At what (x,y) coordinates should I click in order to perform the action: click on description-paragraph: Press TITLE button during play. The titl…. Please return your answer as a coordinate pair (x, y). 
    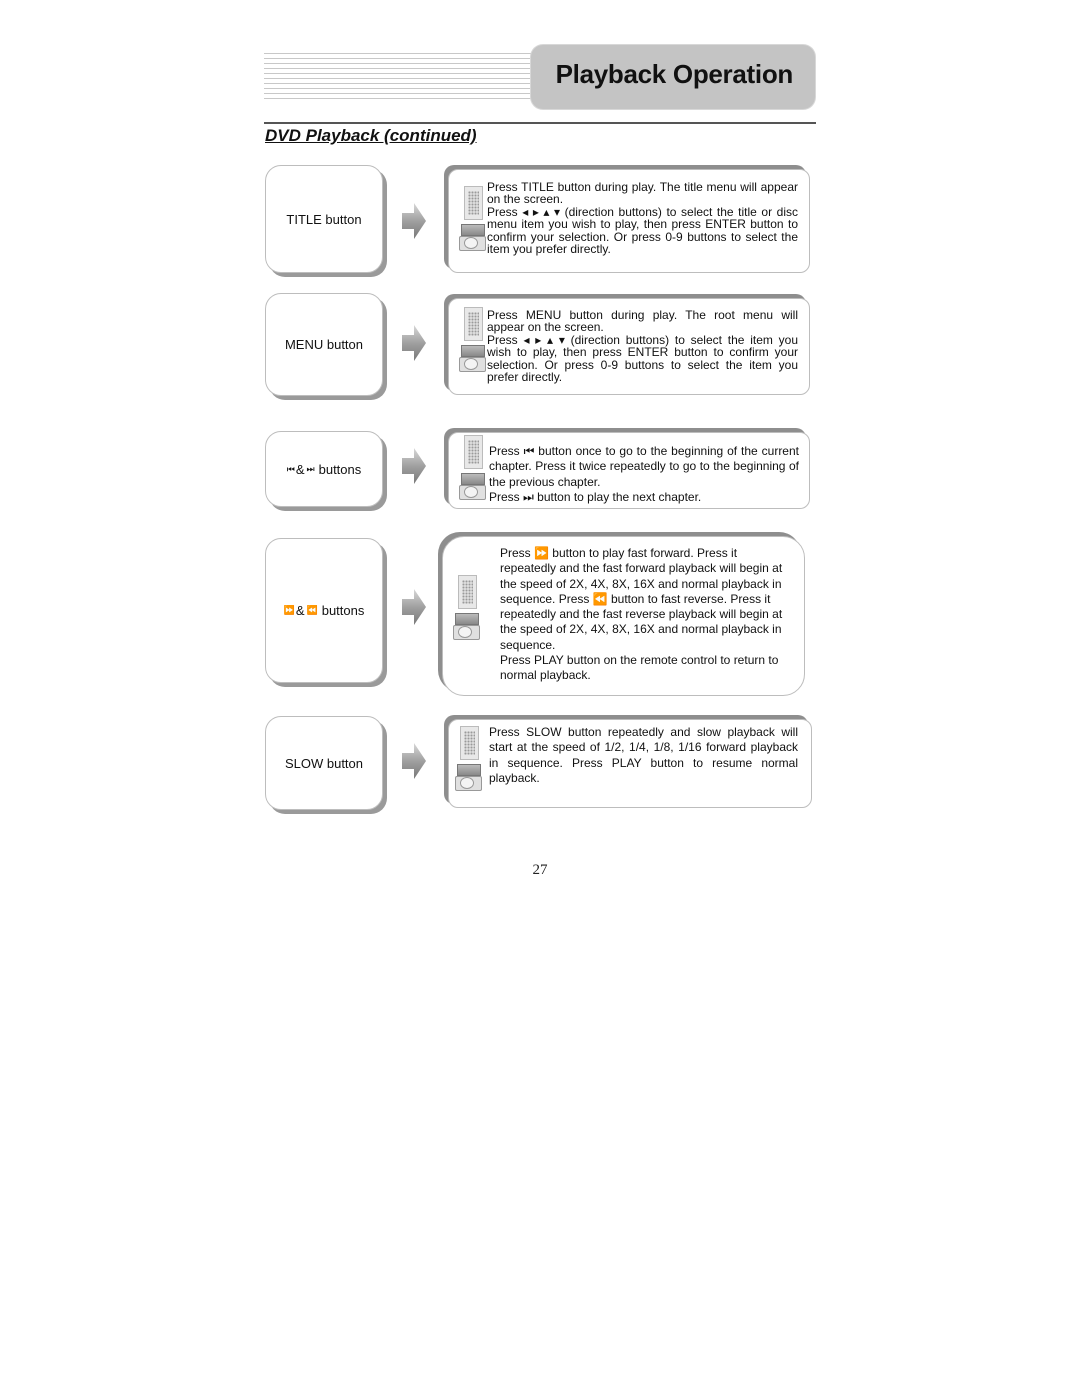
    Looking at the image, I should click on (642, 193).